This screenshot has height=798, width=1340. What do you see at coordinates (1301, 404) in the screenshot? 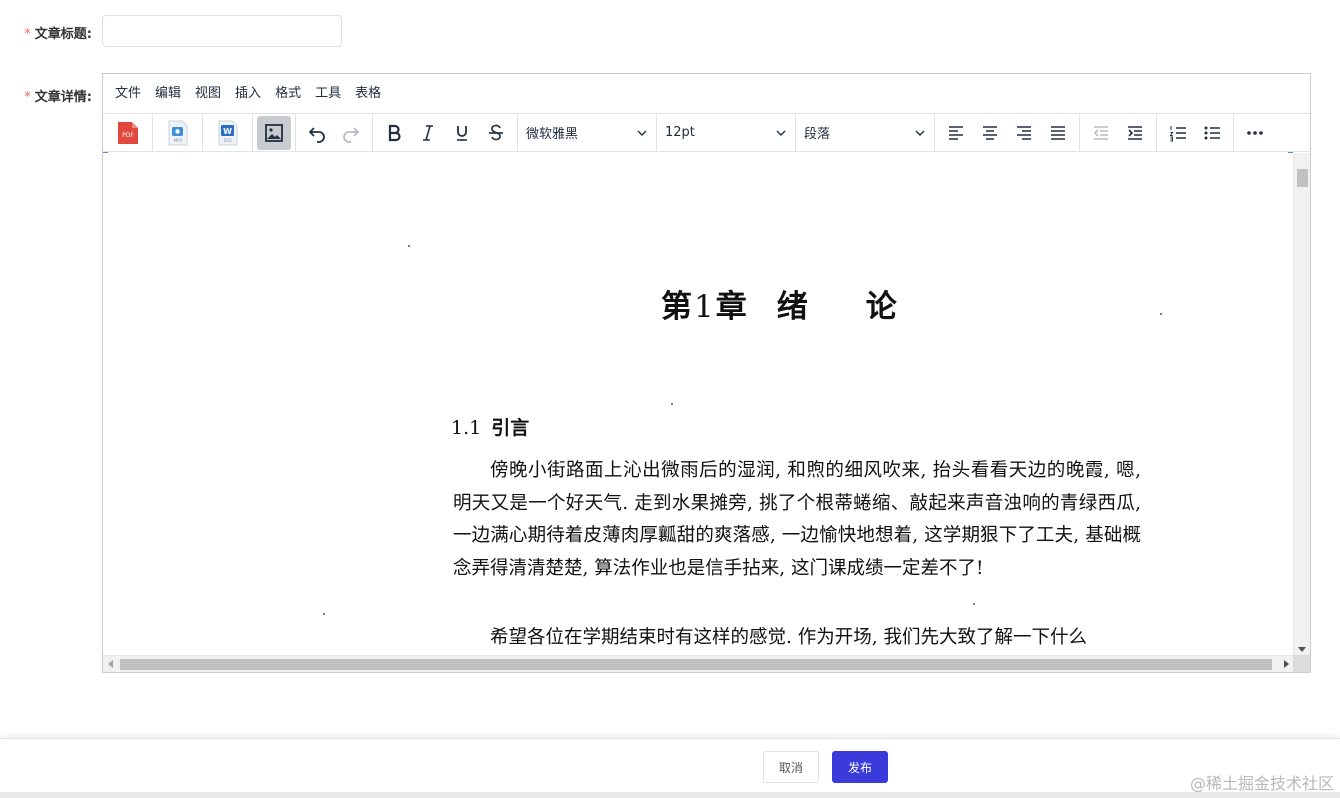
I see `vertical-scrollbar` at bounding box center [1301, 404].